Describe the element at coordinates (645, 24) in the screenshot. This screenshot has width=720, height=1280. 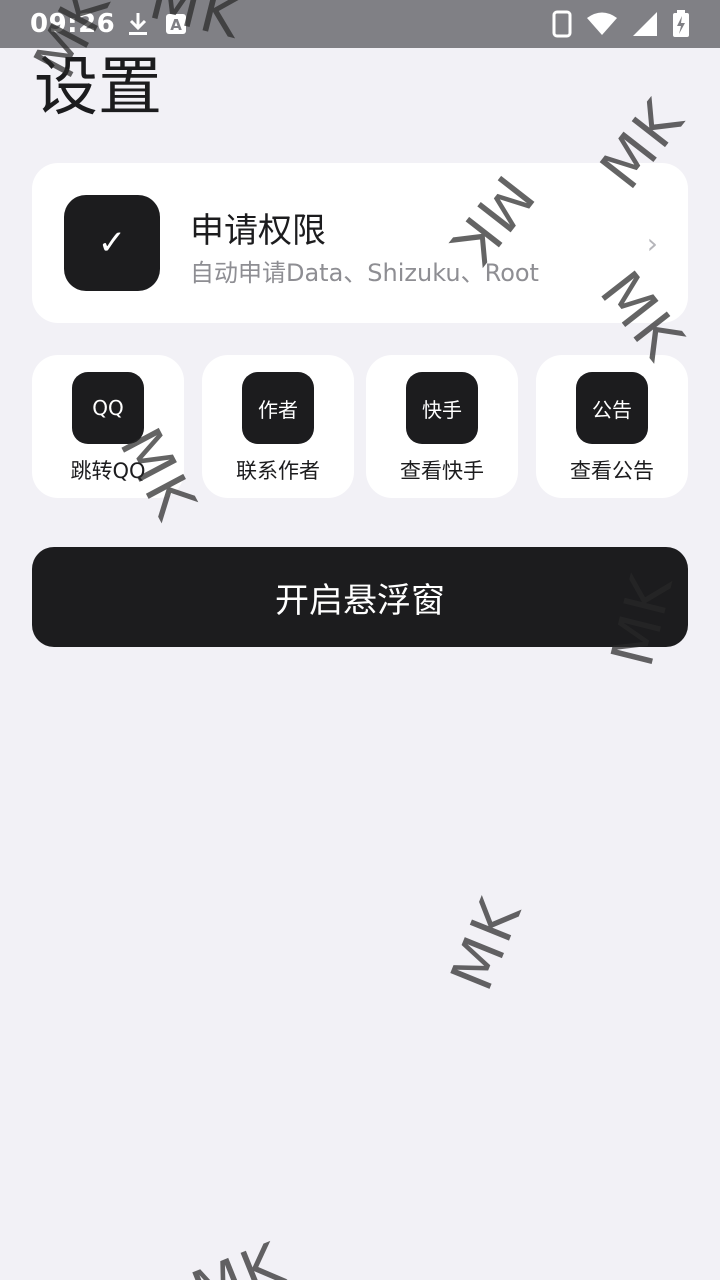
I see `signal-icon` at that location.